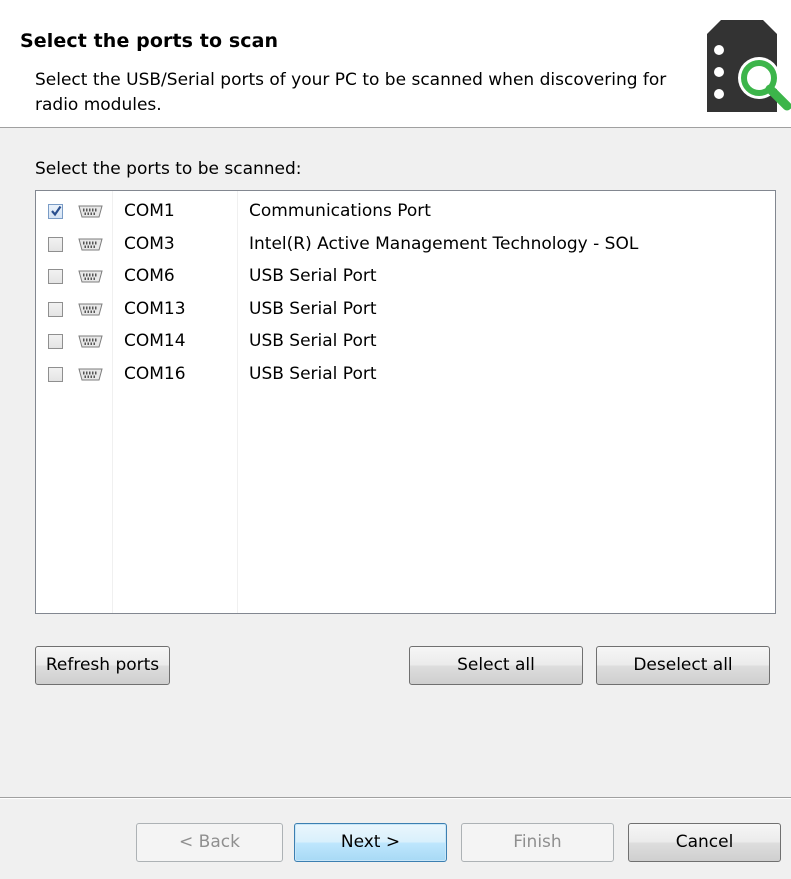 The width and height of the screenshot is (791, 879). What do you see at coordinates (340, 211) in the screenshot?
I see `port-description: Communications Port` at bounding box center [340, 211].